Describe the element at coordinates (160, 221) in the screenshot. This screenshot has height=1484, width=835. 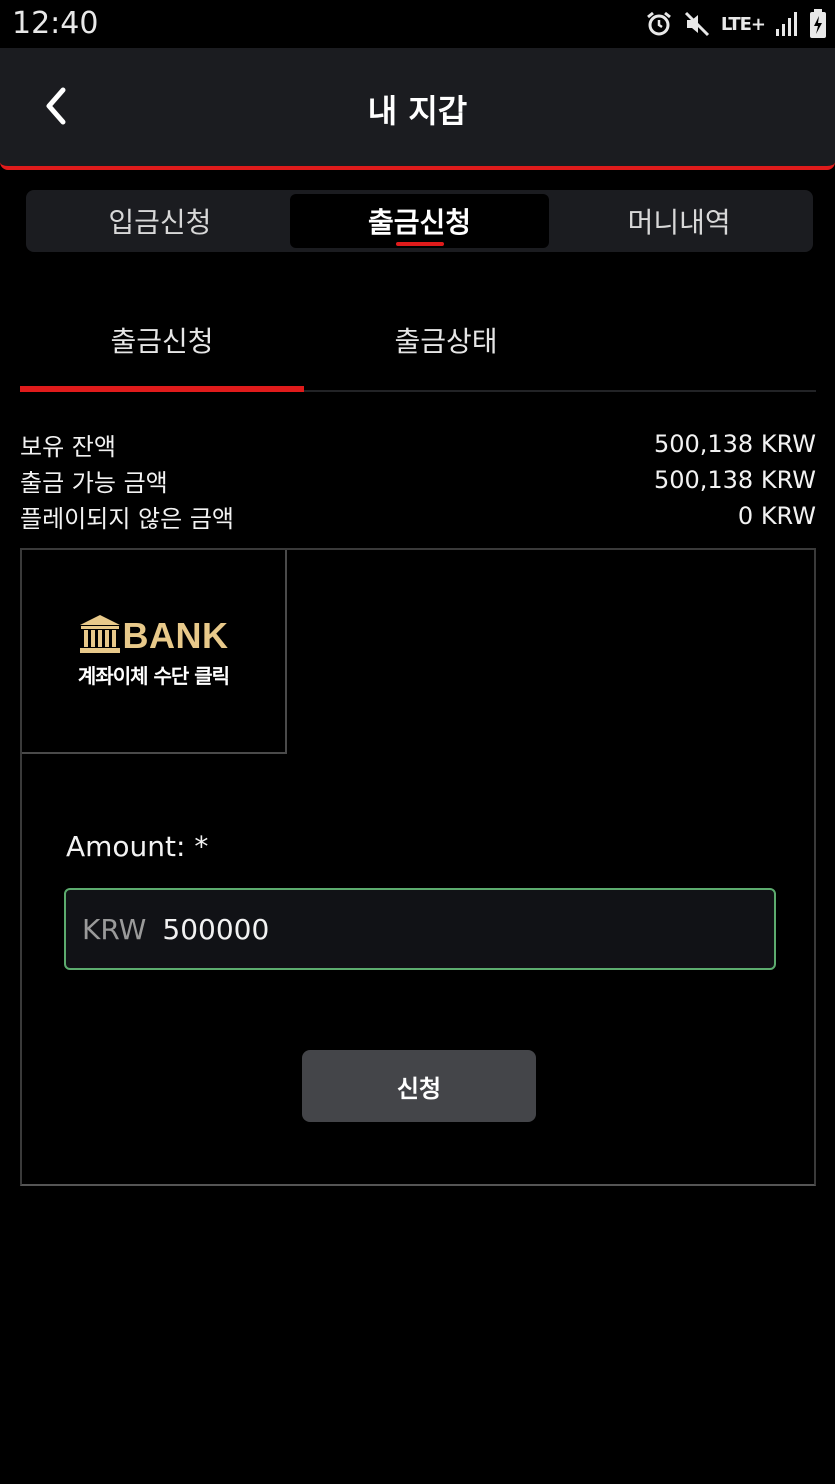
I see `tab-deposit: 입금신청` at that location.